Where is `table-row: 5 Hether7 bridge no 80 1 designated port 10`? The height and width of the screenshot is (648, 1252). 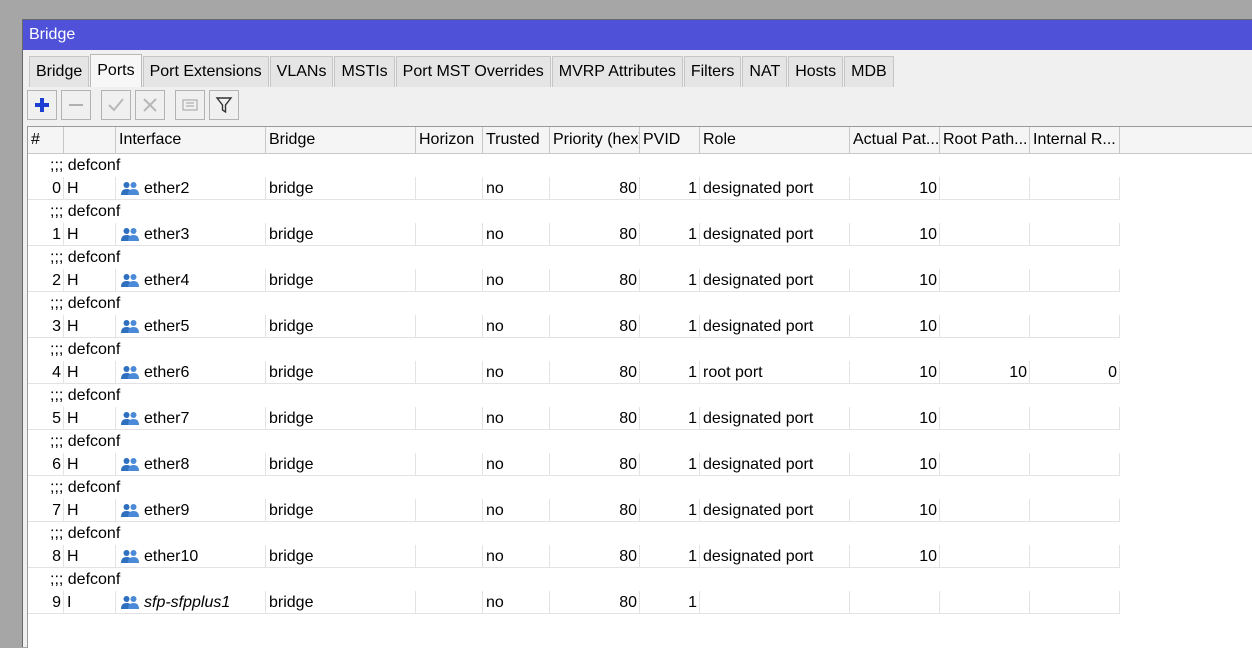
table-row: 5 Hether7 bridge no 80 1 designated port 10 is located at coordinates (640, 418).